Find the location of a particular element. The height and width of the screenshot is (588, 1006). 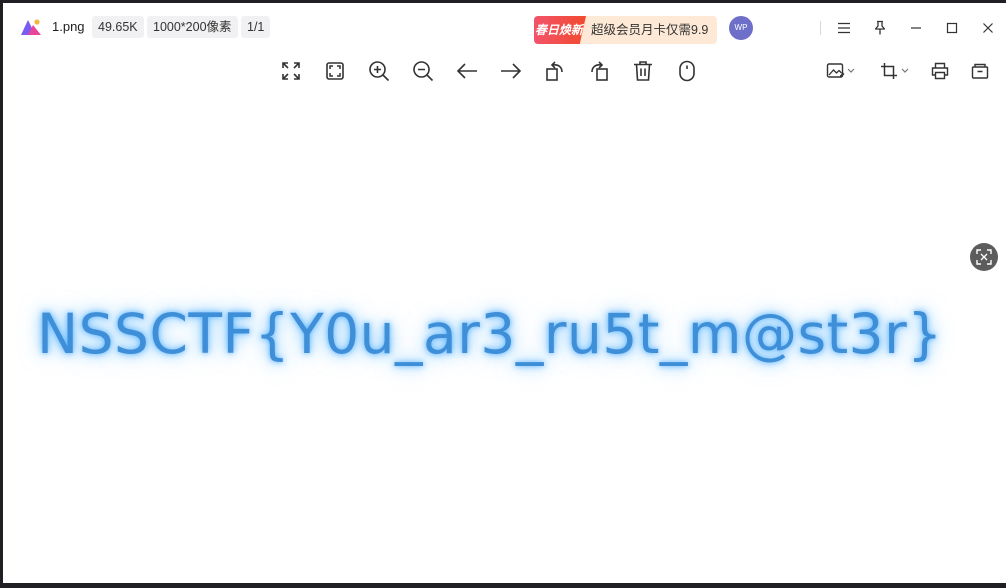

zoom-in-icon is located at coordinates (379, 71).